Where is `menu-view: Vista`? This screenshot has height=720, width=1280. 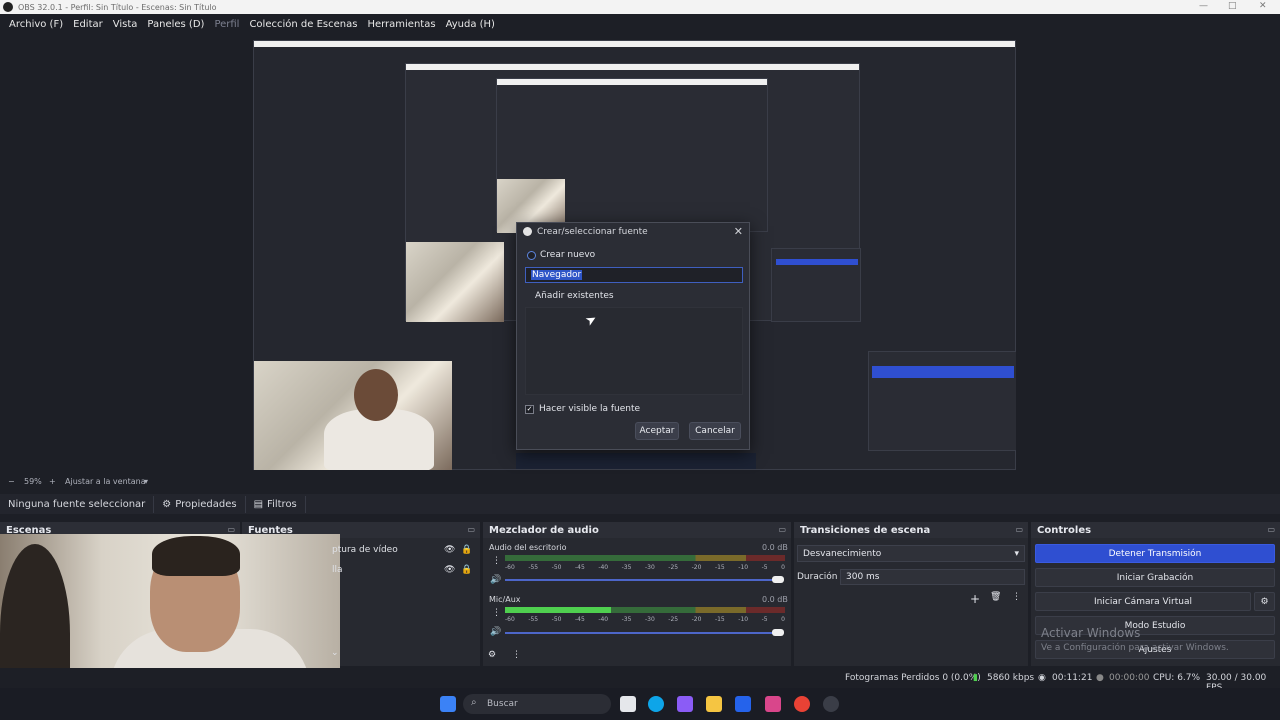
menu-view: Vista is located at coordinates (125, 24).